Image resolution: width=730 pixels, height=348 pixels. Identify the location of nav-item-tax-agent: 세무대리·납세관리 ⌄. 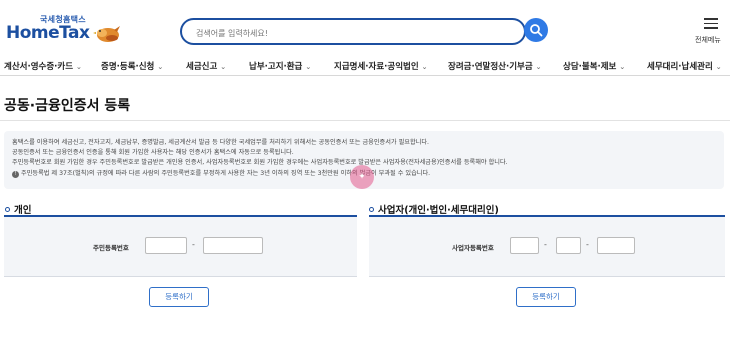
(684, 66).